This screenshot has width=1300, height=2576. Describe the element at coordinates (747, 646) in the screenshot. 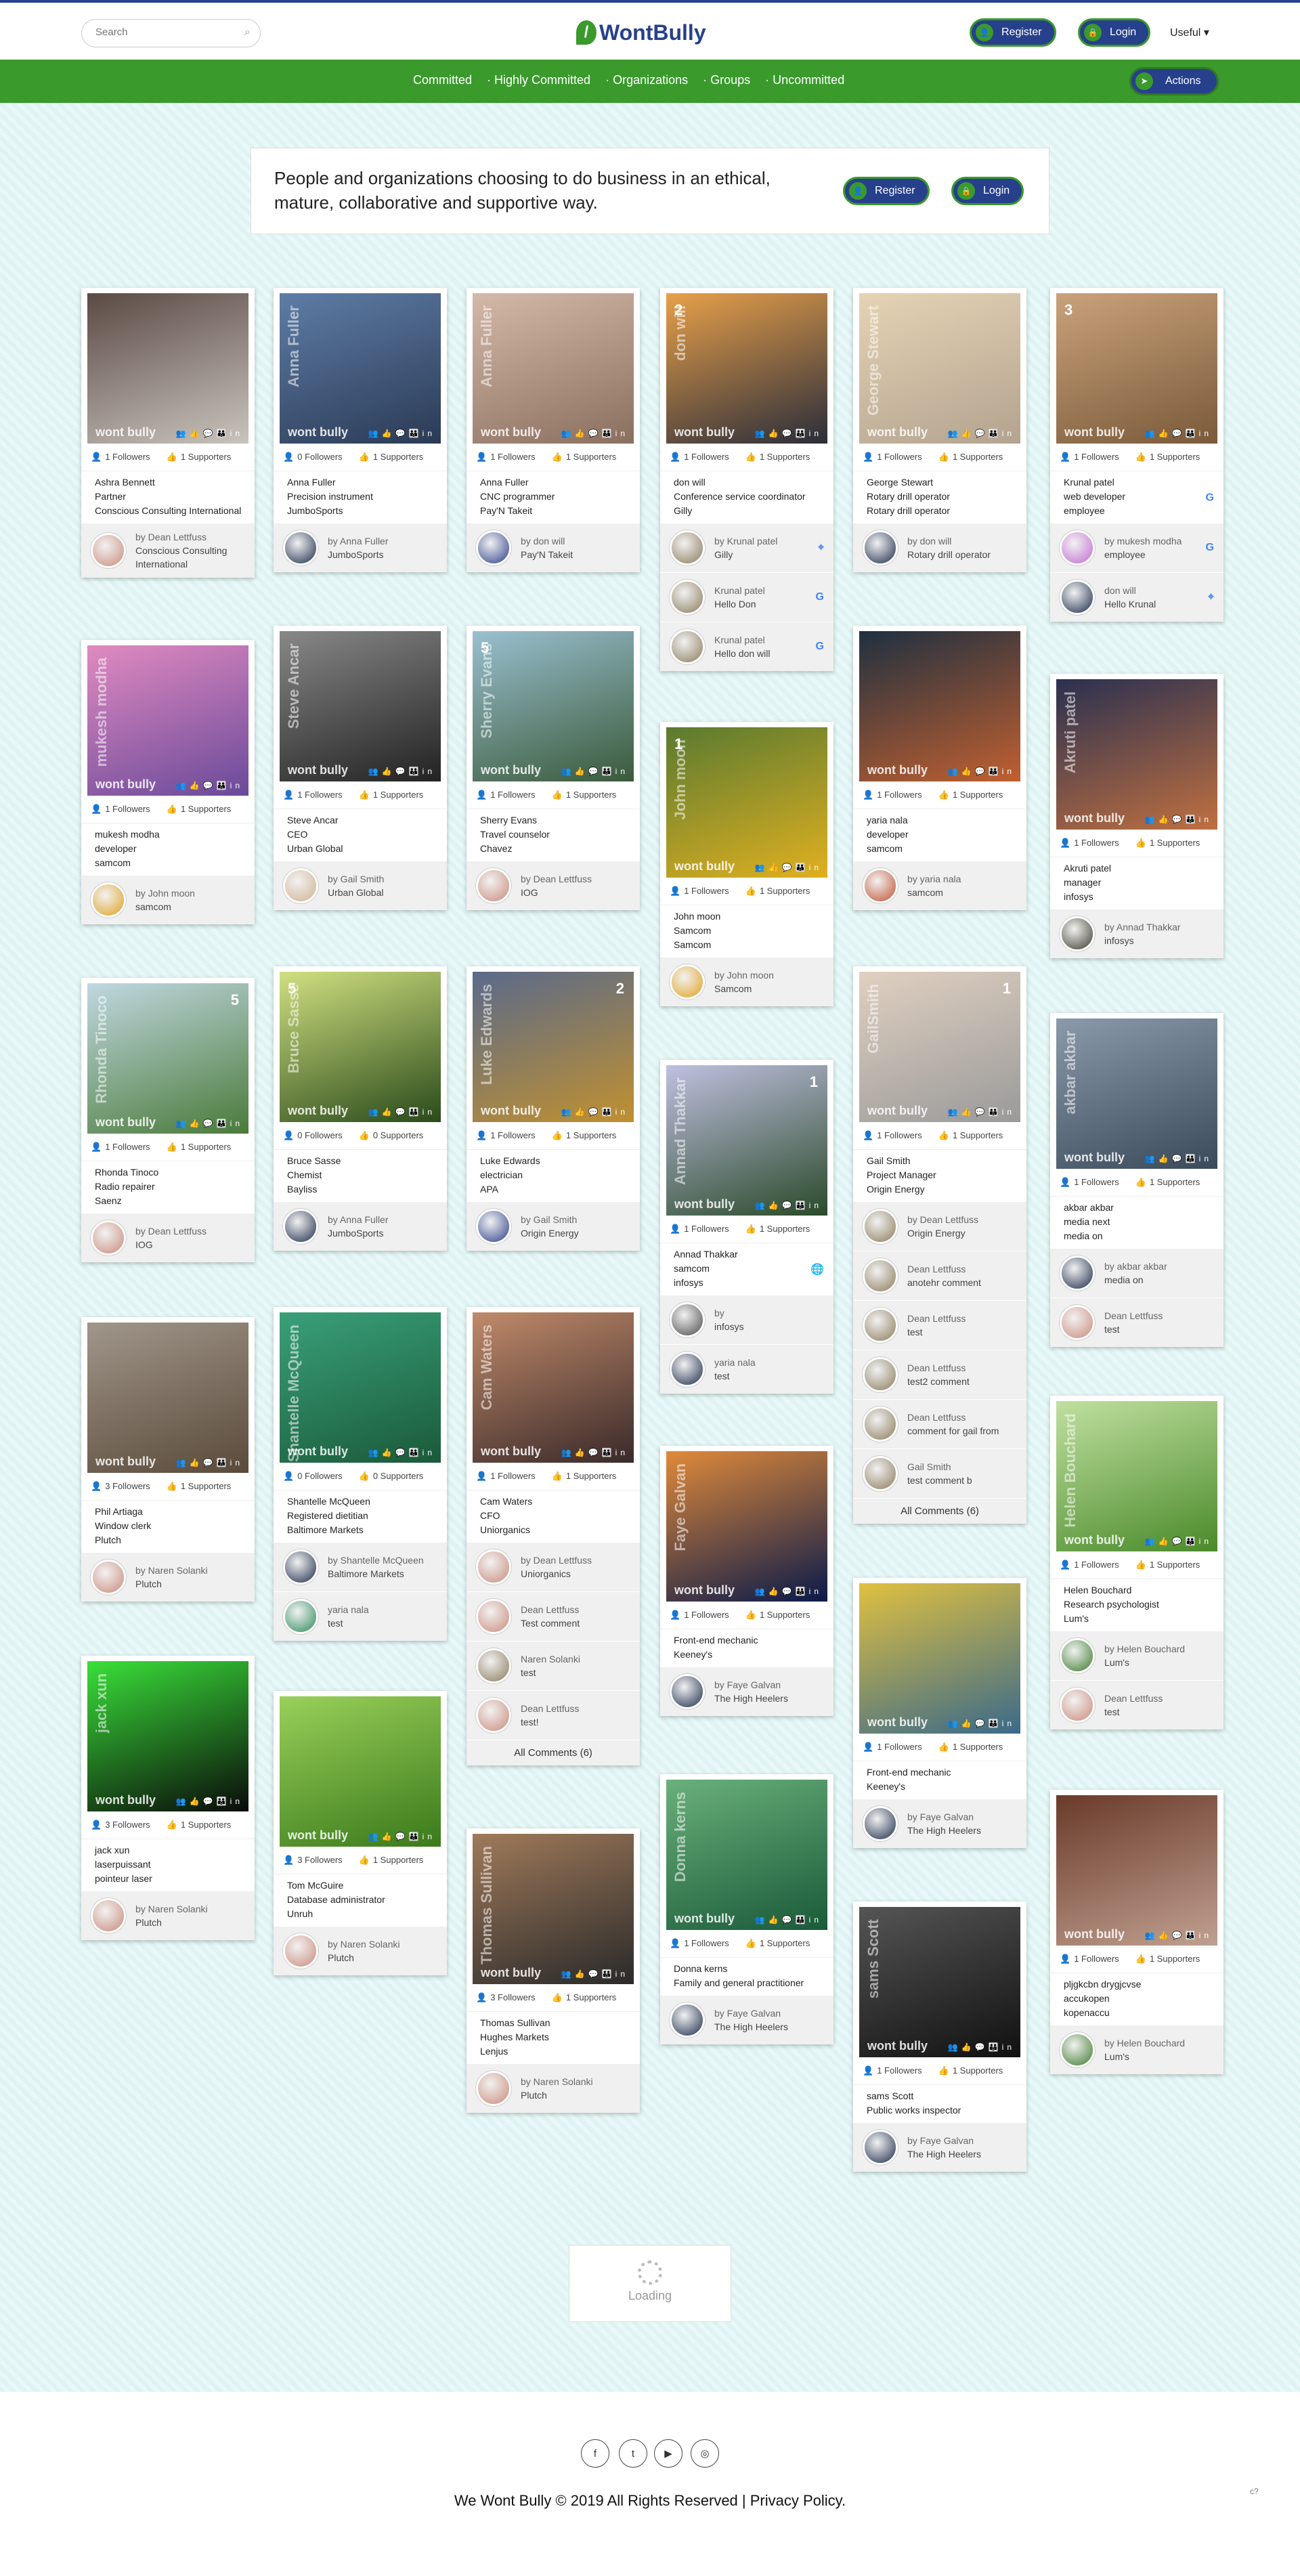

I see `comment-item: Krunal patel Hello don will G` at that location.